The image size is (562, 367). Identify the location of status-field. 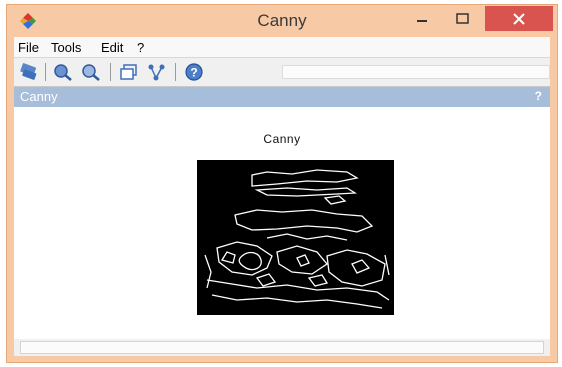
(282, 347).